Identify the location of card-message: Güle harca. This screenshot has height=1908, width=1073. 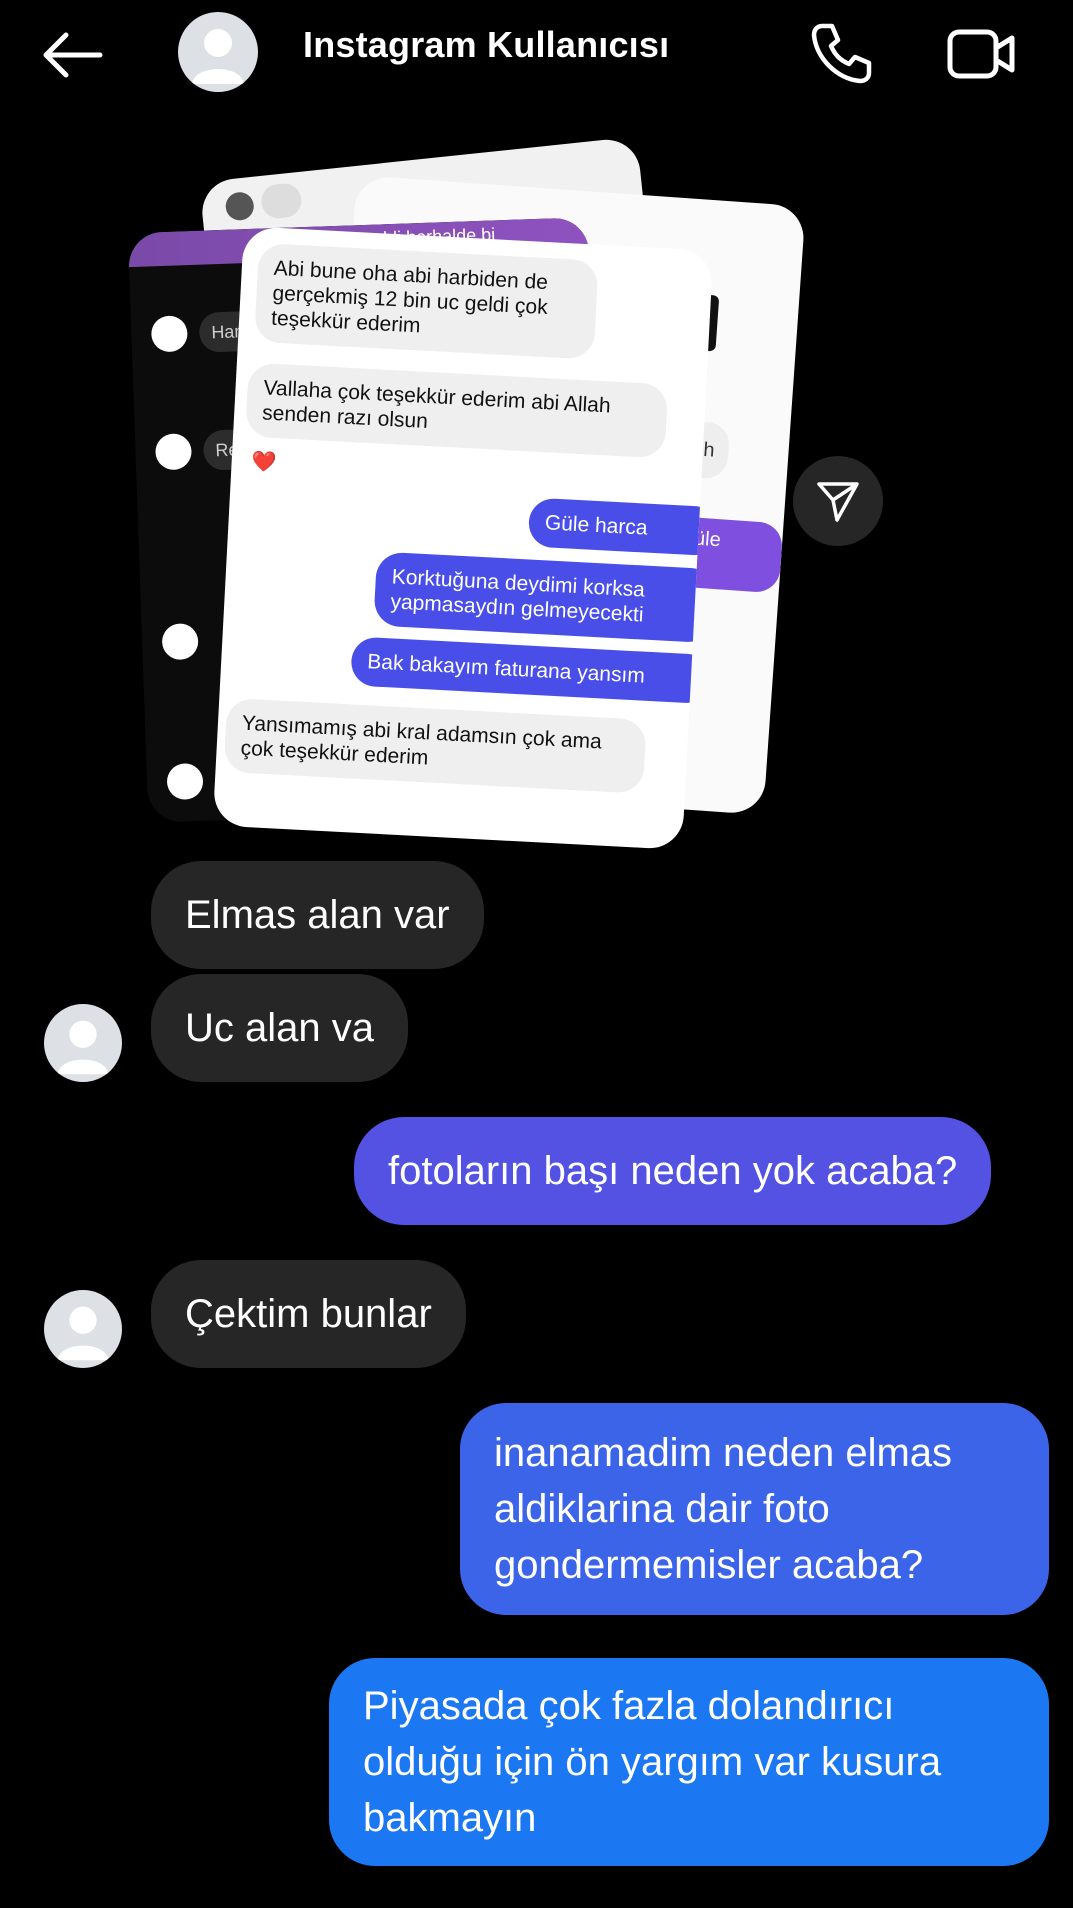
(620, 527).